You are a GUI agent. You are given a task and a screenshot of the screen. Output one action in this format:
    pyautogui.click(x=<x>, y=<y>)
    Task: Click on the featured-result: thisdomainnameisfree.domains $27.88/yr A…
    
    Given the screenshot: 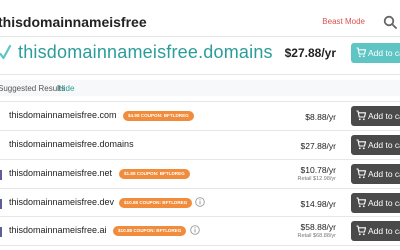 What is the action you would take?
    pyautogui.click(x=200, y=54)
    